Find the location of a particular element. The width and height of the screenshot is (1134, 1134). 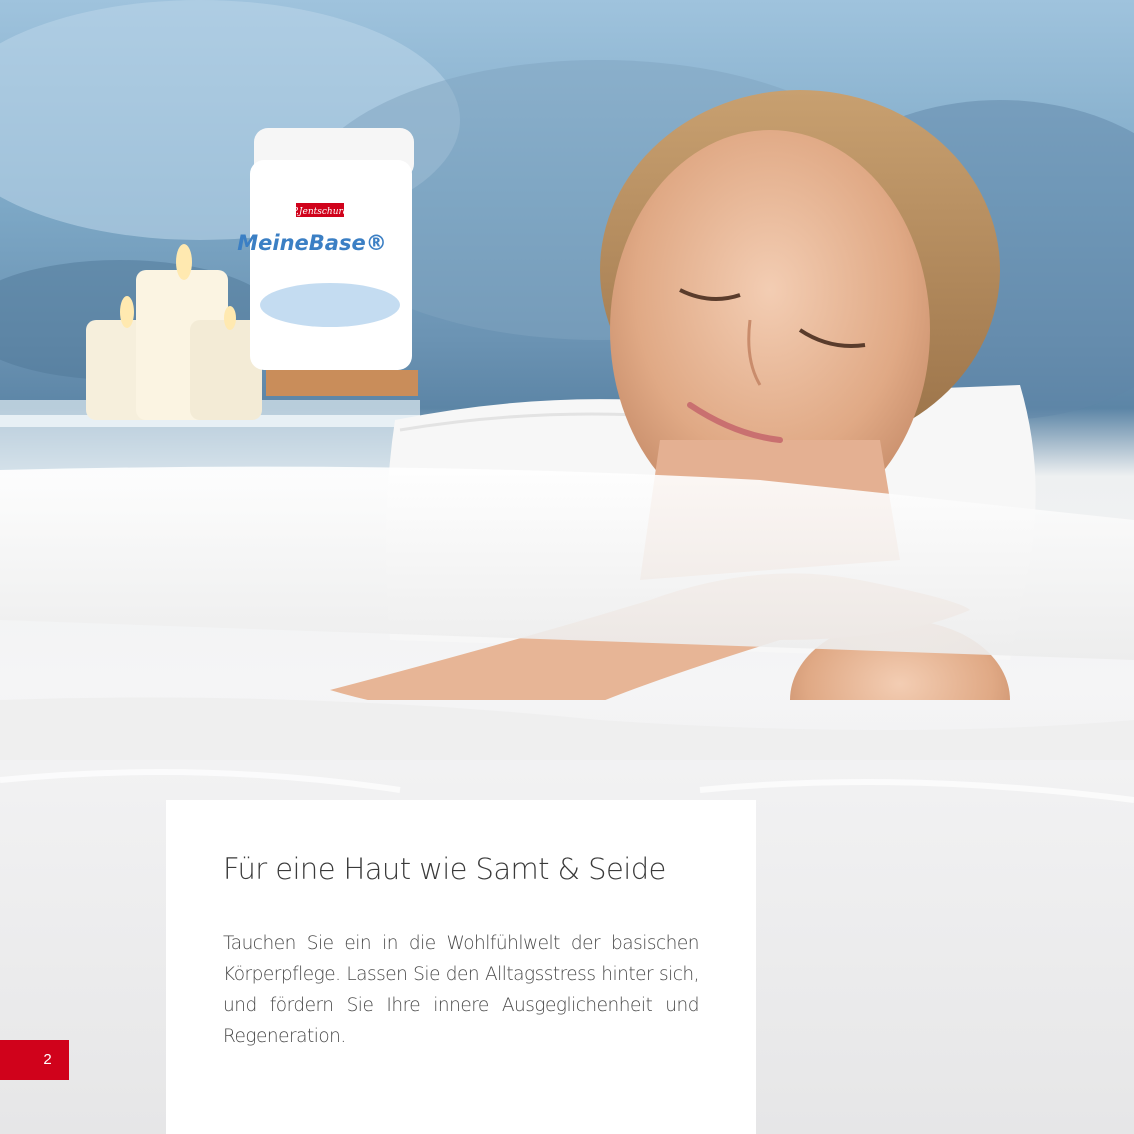

product-name: MeineBase® is located at coordinates (311, 243).